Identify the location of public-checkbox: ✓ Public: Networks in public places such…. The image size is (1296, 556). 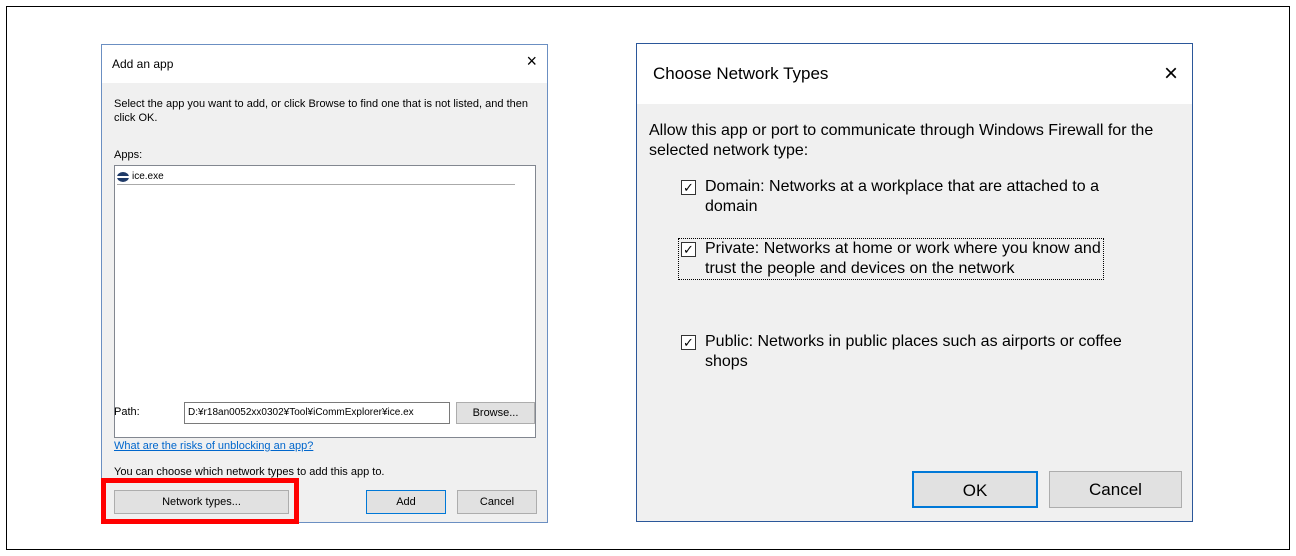
(914, 352).